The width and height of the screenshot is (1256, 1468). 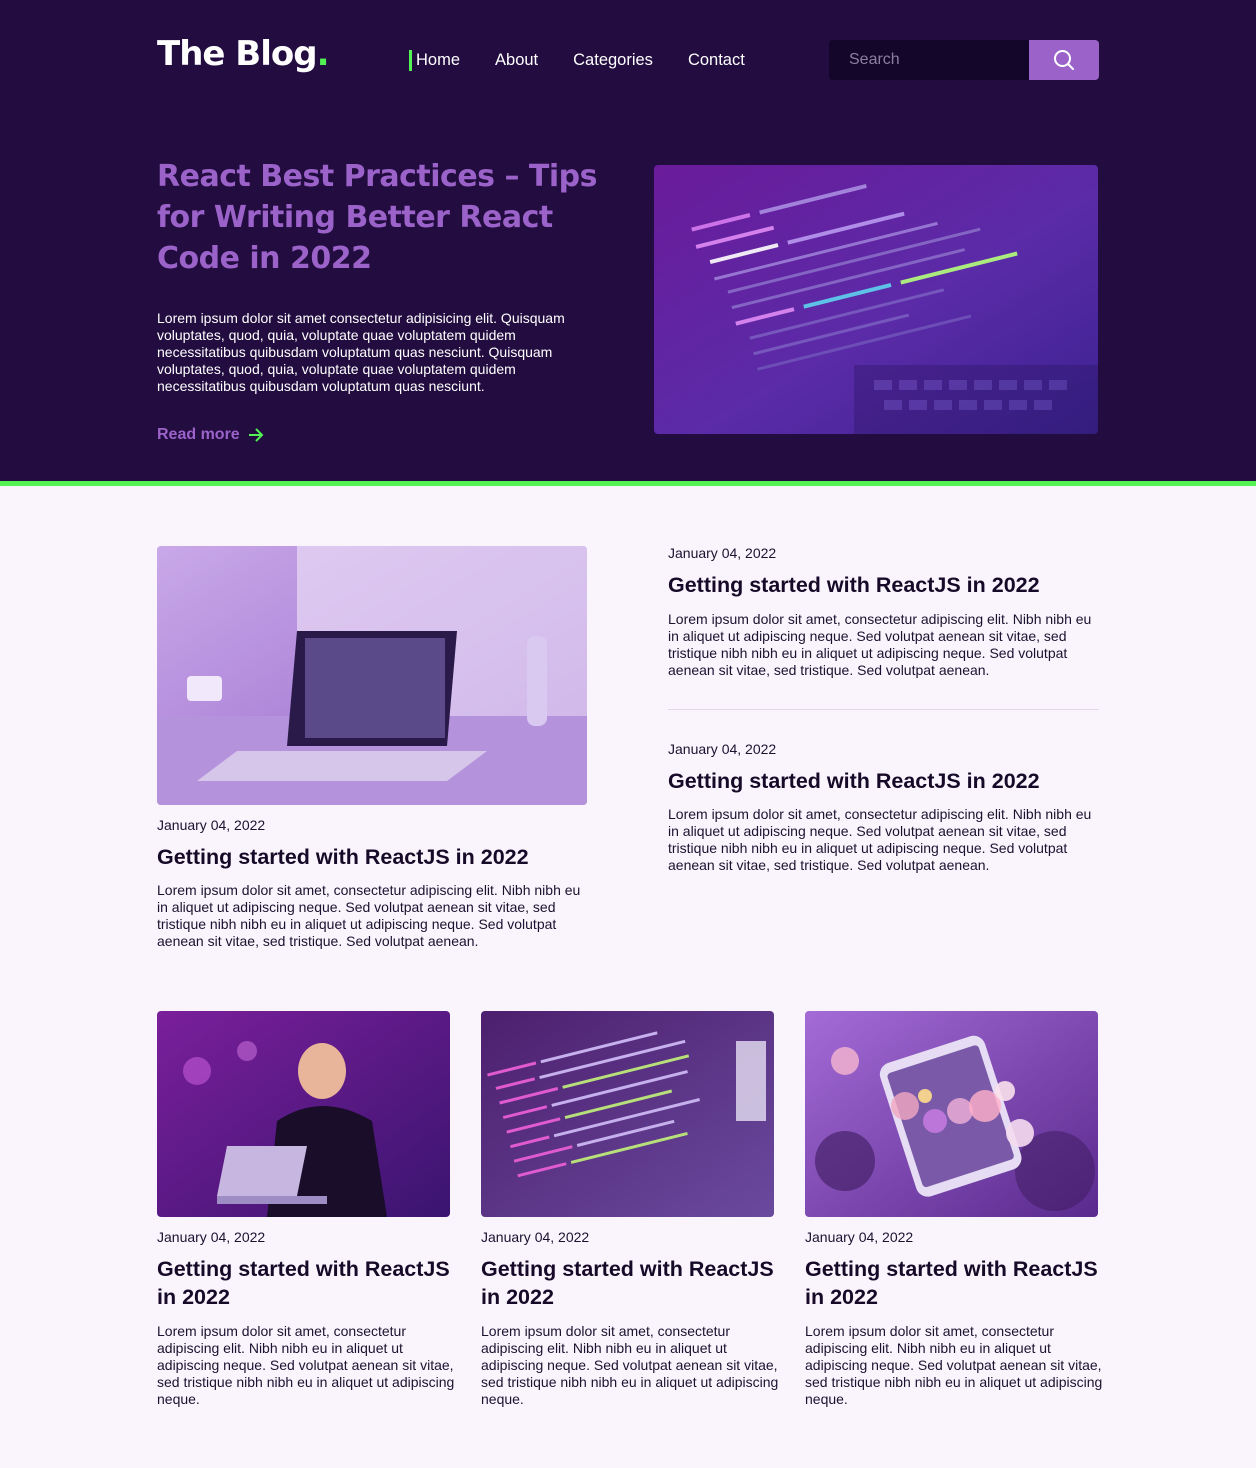 I want to click on search-icon, so click(x=1064, y=60).